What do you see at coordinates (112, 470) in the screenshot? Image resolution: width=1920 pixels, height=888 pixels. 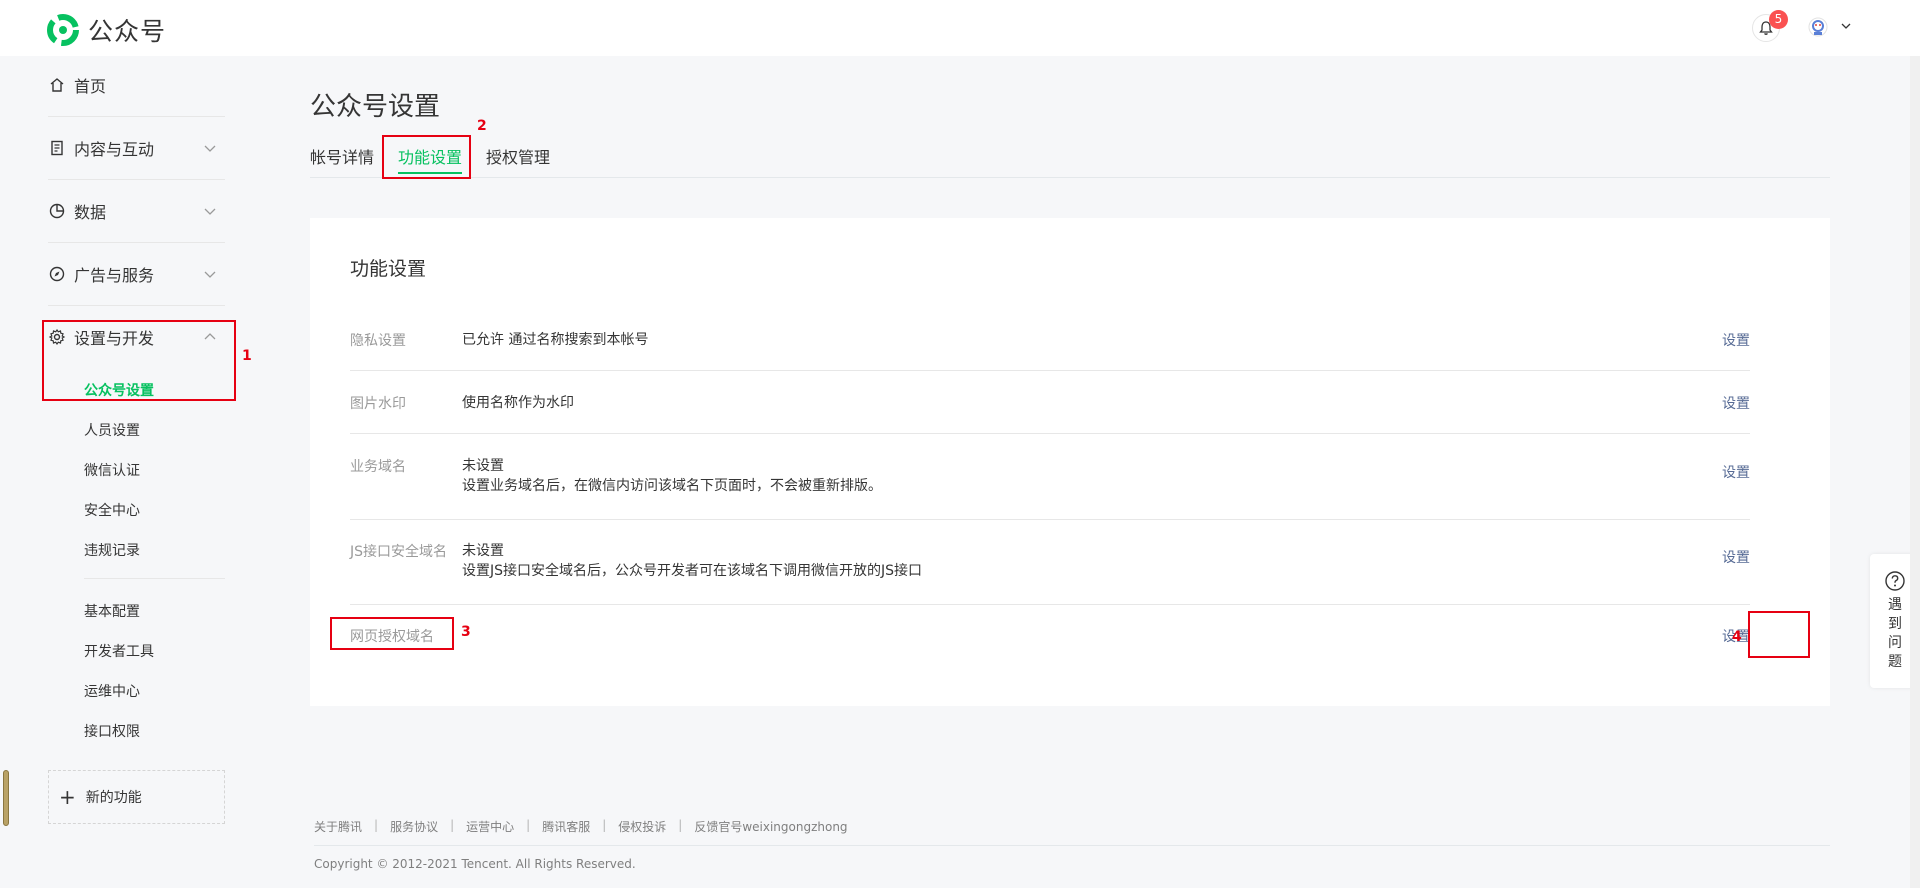 I see `sidebar-subitem-verification: 微信认证` at bounding box center [112, 470].